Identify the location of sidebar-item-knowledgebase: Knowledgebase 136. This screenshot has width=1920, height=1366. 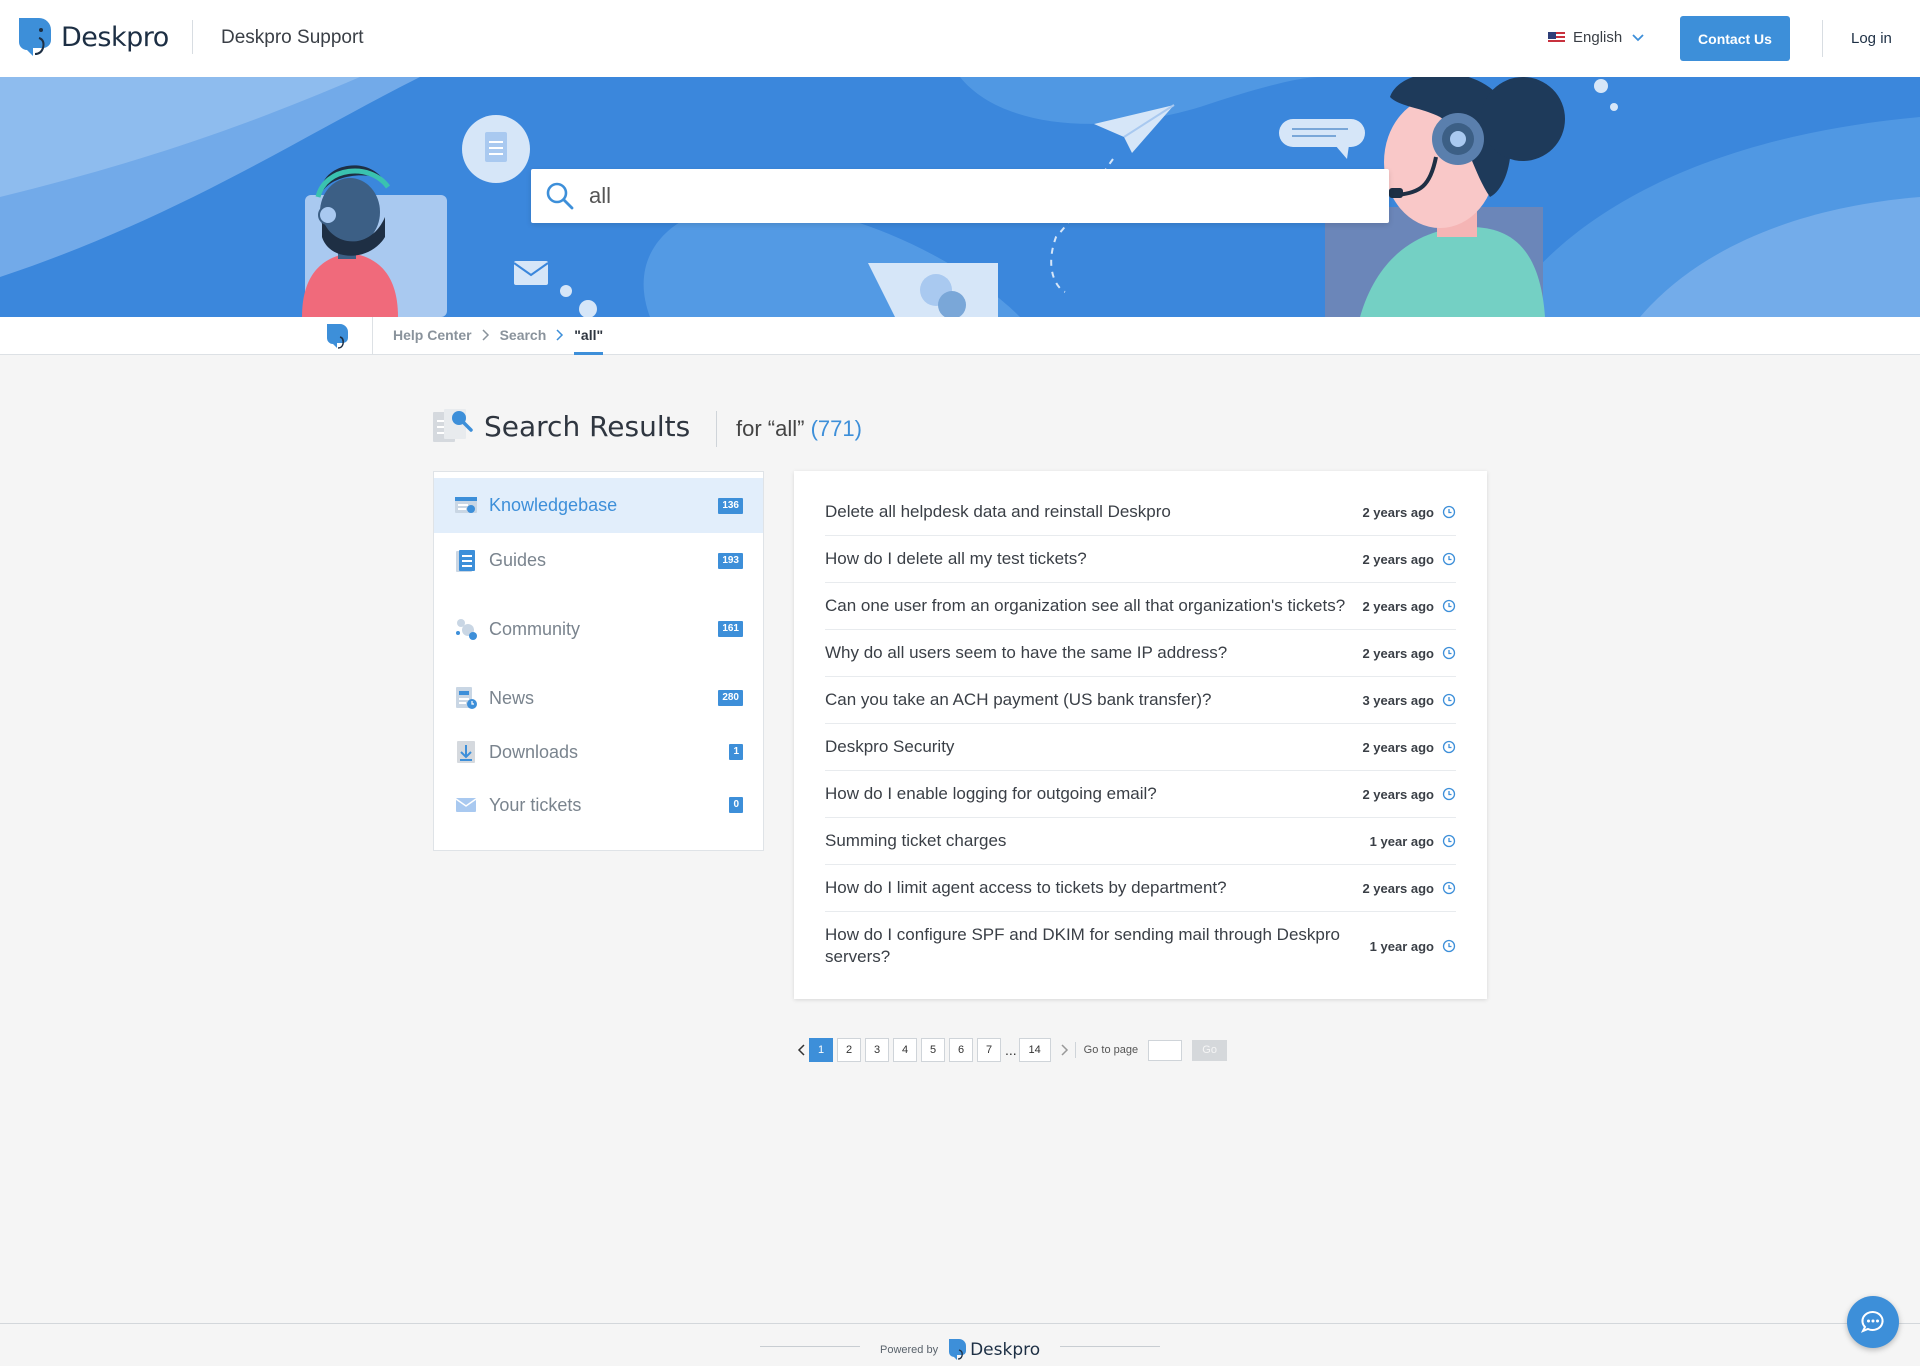
(598, 505).